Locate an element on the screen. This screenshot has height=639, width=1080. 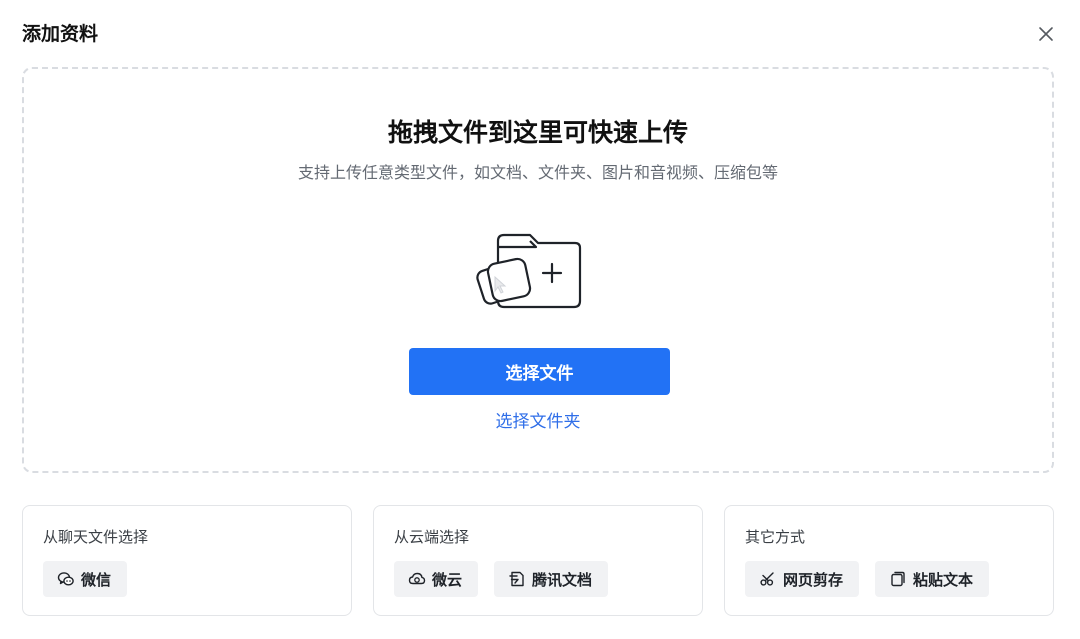
paste-icon is located at coordinates (898, 579).